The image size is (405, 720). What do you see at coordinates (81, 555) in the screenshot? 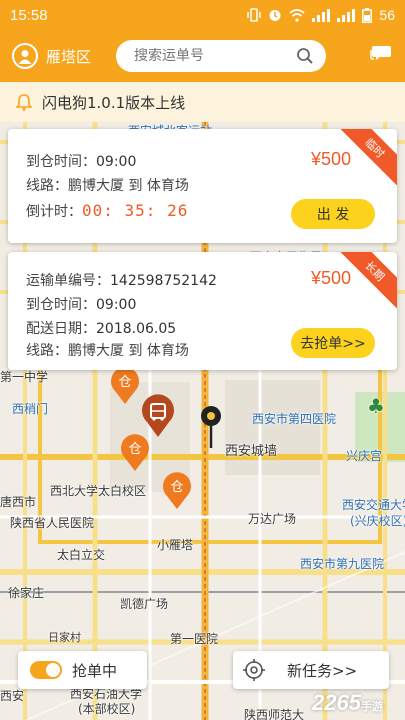
I see `map-label: 太白立交` at bounding box center [81, 555].